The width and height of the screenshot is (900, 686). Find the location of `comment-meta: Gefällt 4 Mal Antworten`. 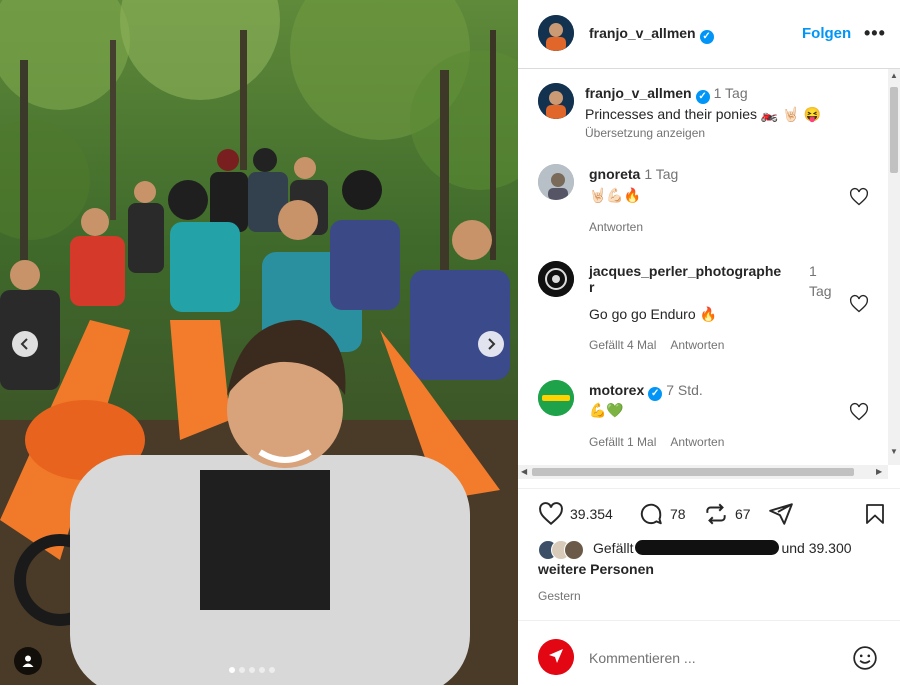

comment-meta: Gefällt 4 Mal Antworten is located at coordinates (663, 345).